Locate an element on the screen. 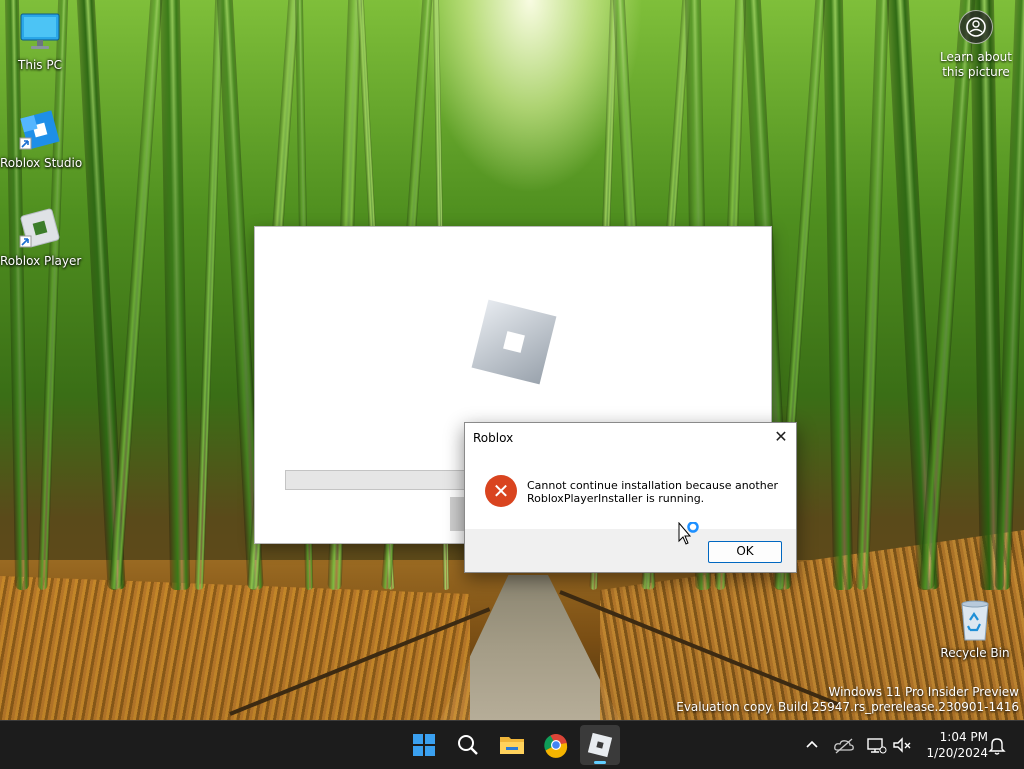 The height and width of the screenshot is (769, 1024). busy-cursor-icon is located at coordinates (693, 536).